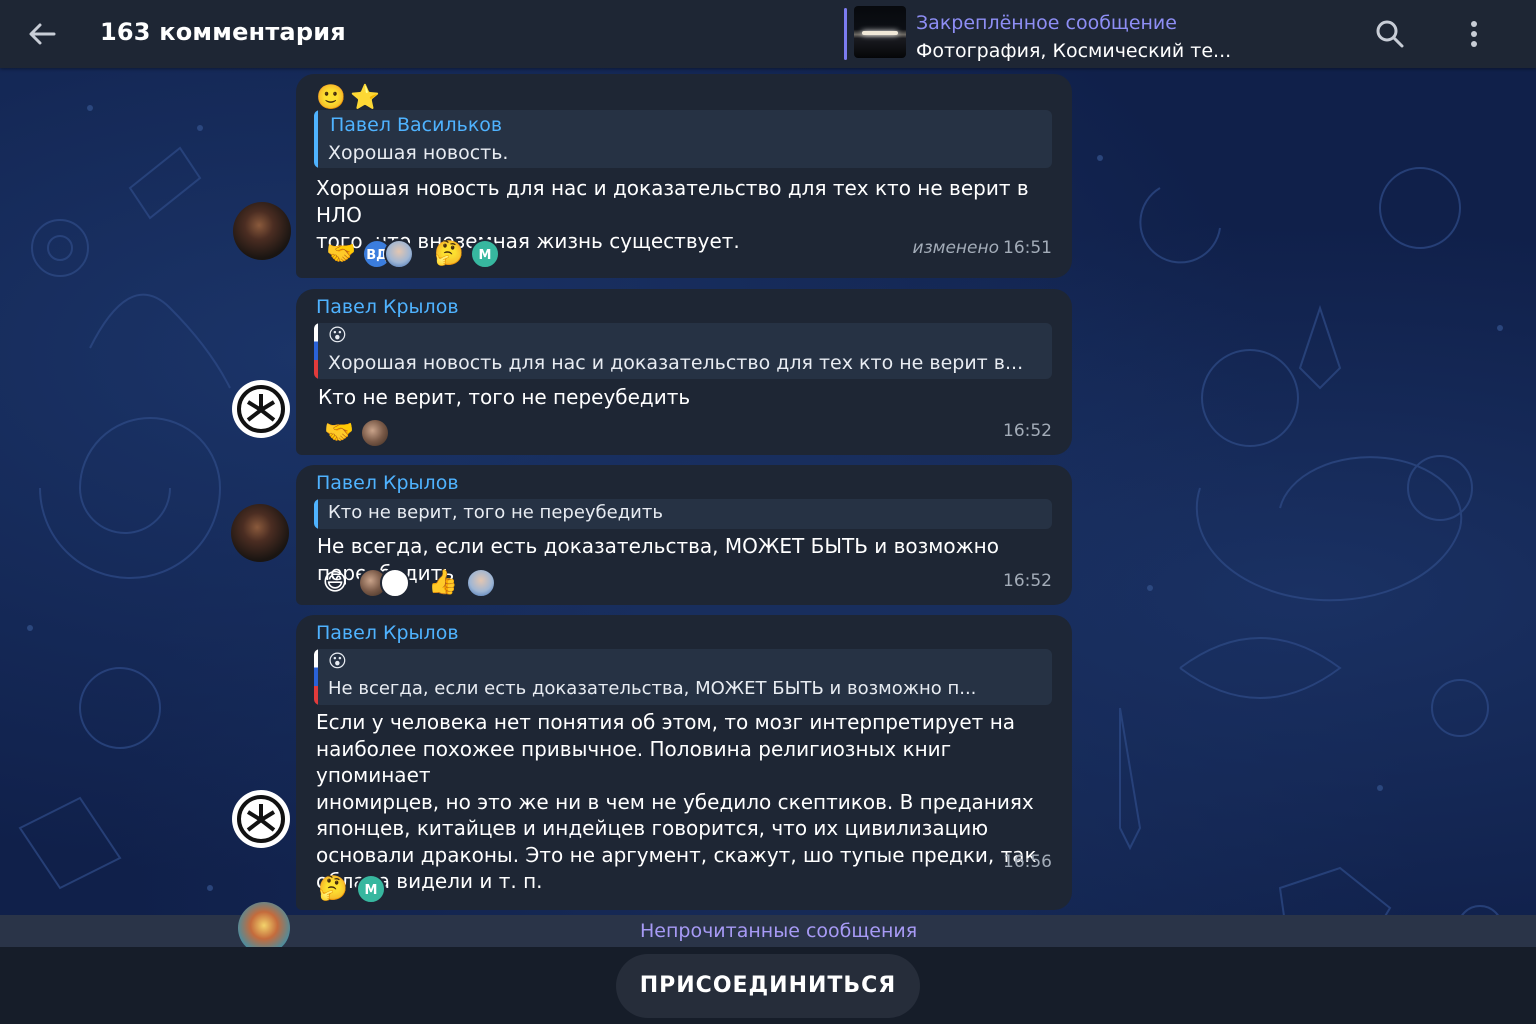 This screenshot has width=1536, height=1024. I want to click on reply-quote: Павел Васильков Хорошая новость., so click(683, 139).